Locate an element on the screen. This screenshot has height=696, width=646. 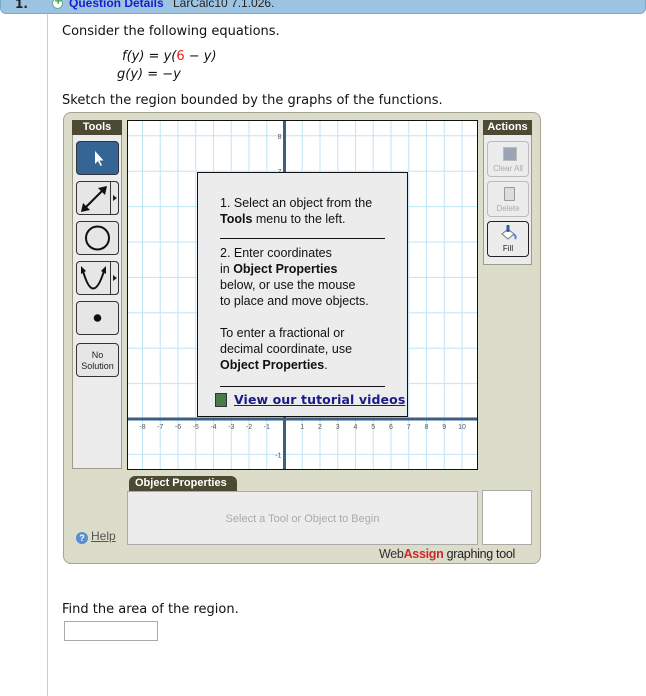
webassign-branding: WebAssign graphing tool is located at coordinates (447, 554).